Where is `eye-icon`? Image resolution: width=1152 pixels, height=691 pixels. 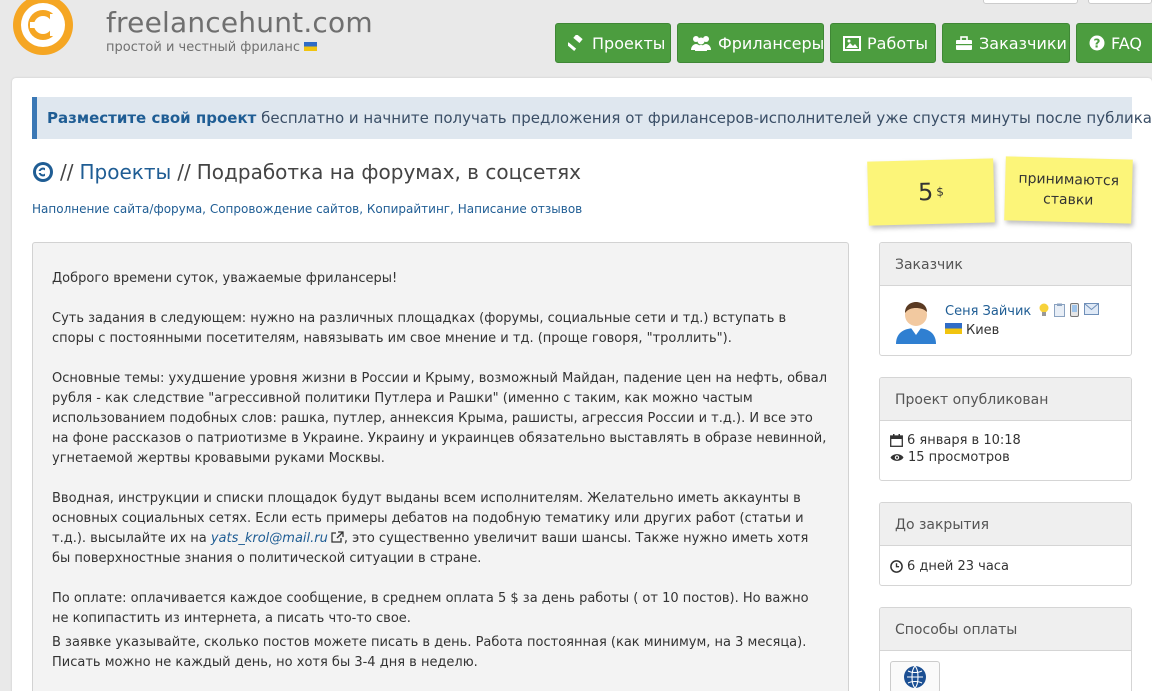 eye-icon is located at coordinates (897, 457).